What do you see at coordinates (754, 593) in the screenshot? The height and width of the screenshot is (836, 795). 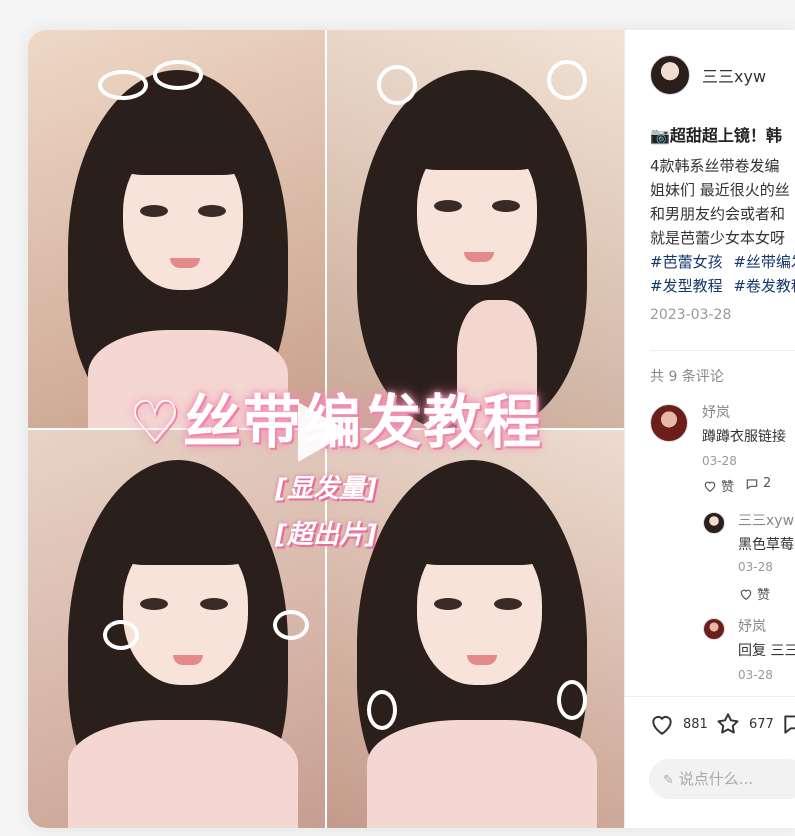 I see `reply-like-button: 赞` at bounding box center [754, 593].